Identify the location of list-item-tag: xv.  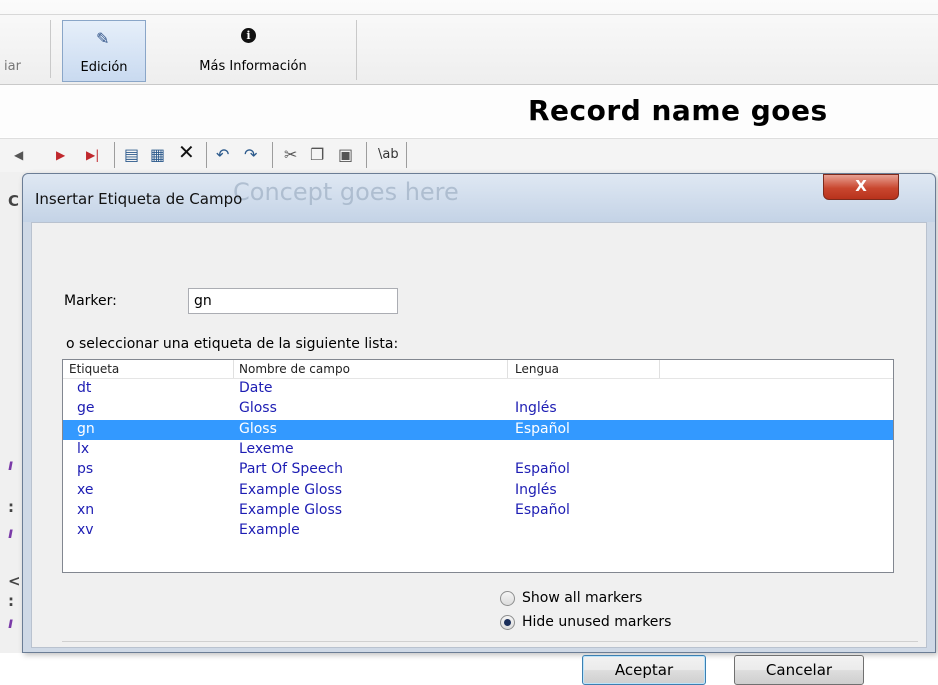
(85, 530).